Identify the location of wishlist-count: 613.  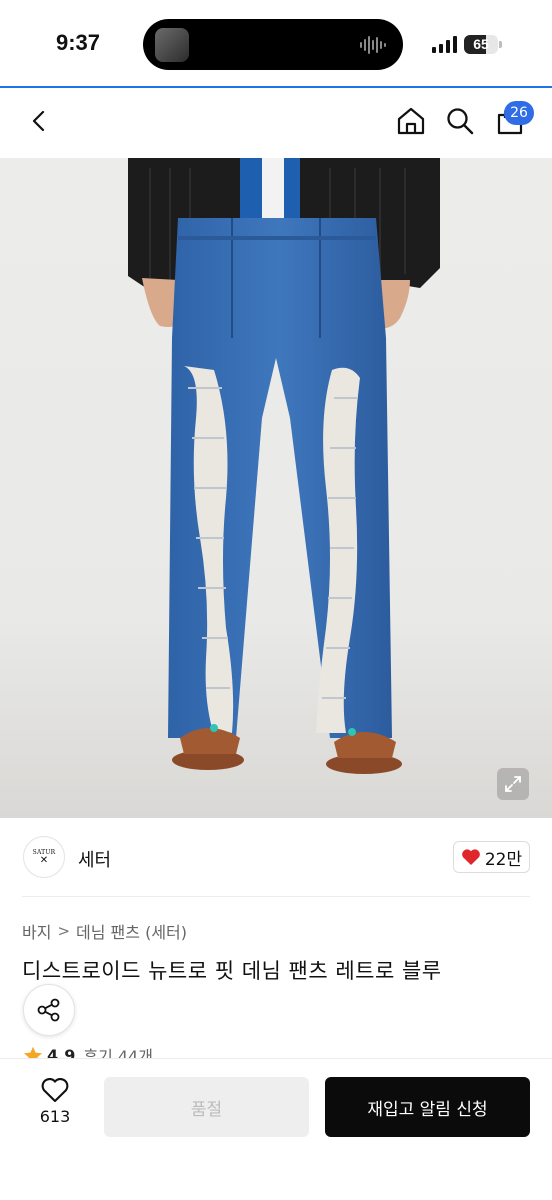
(55, 1116).